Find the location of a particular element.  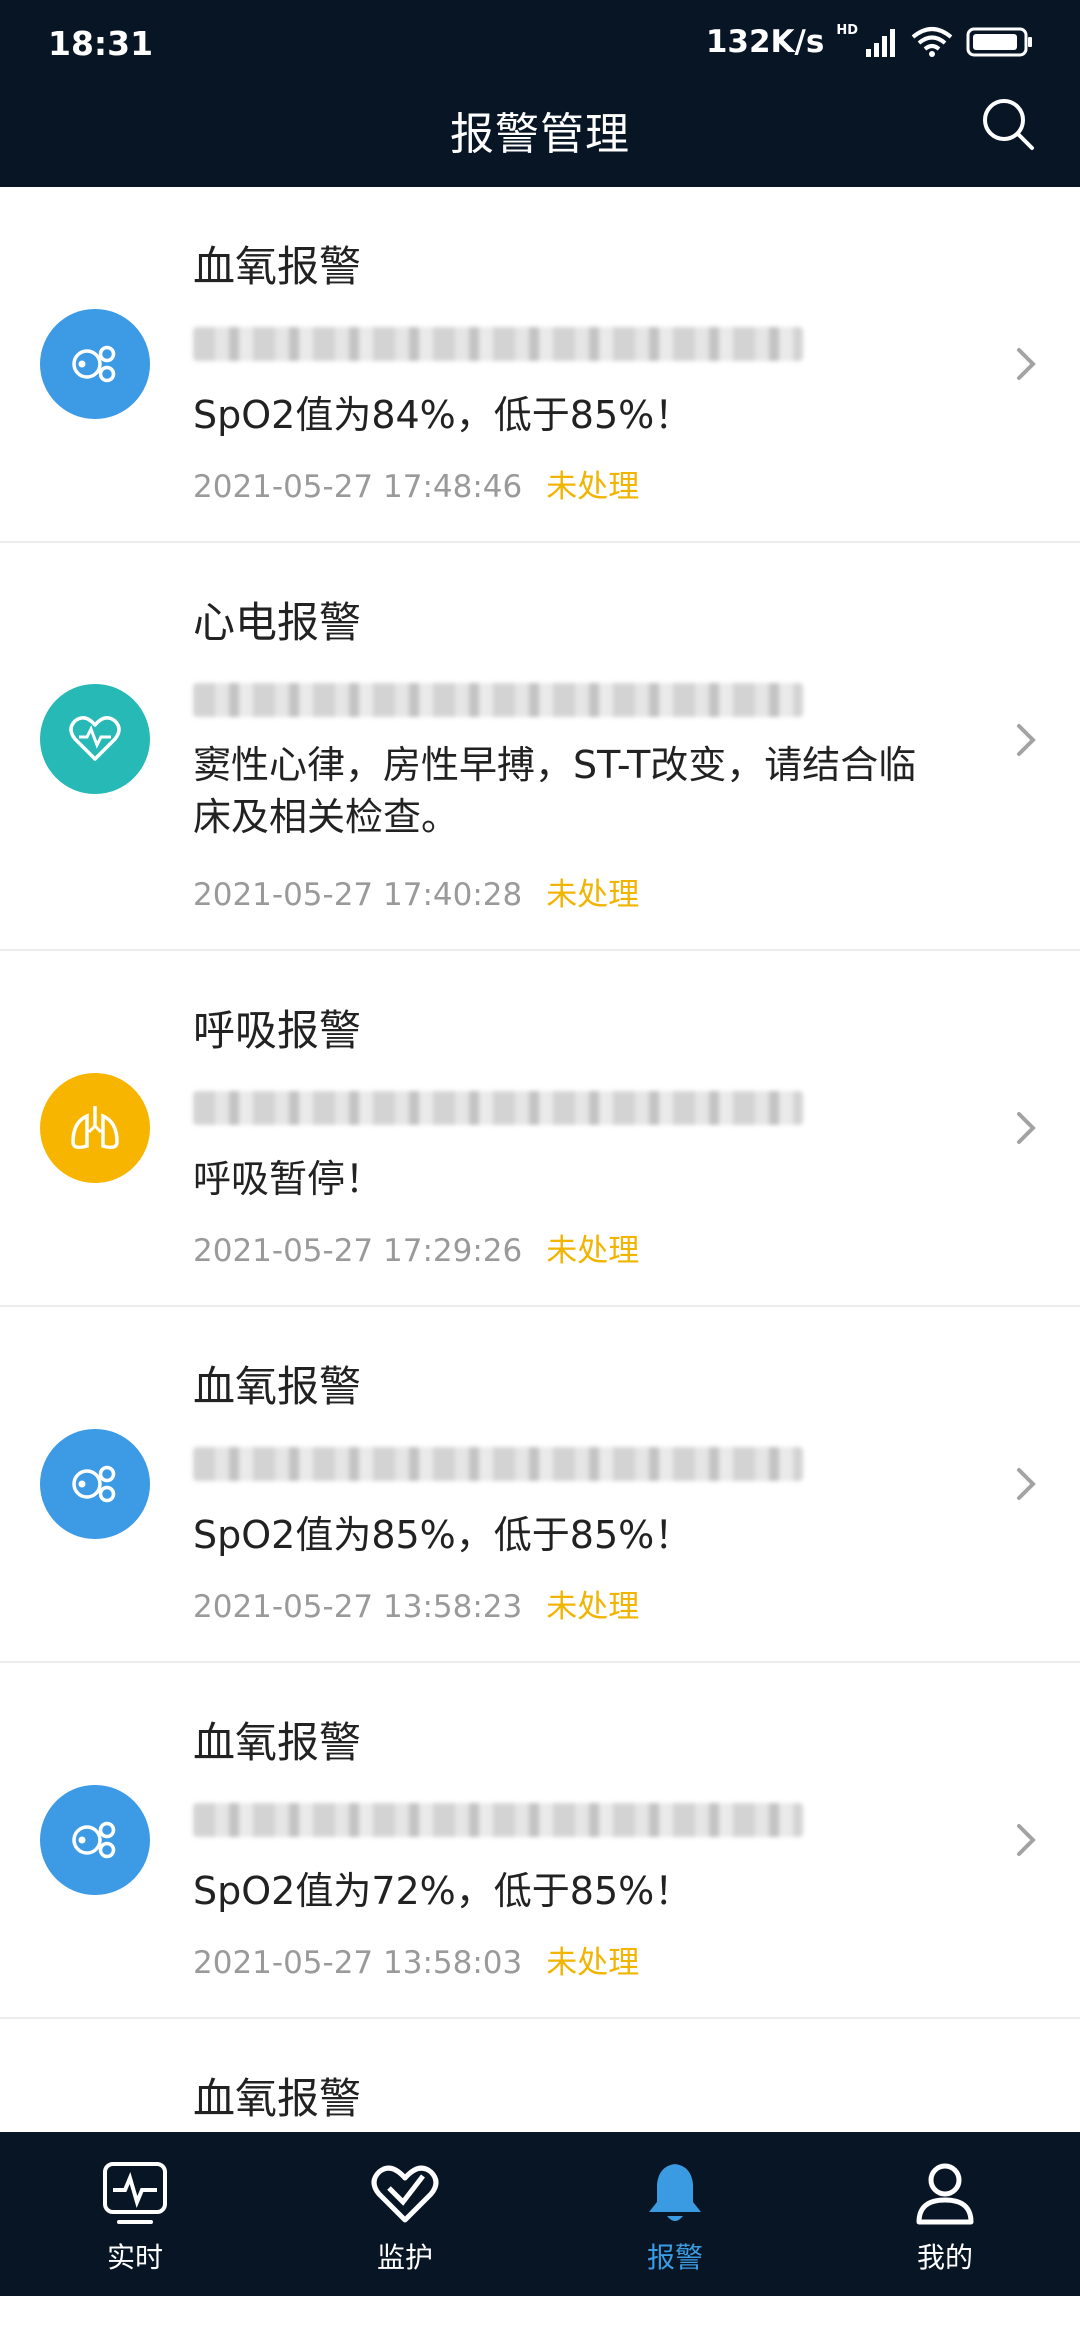

system-home-area is located at coordinates (540, 2318).